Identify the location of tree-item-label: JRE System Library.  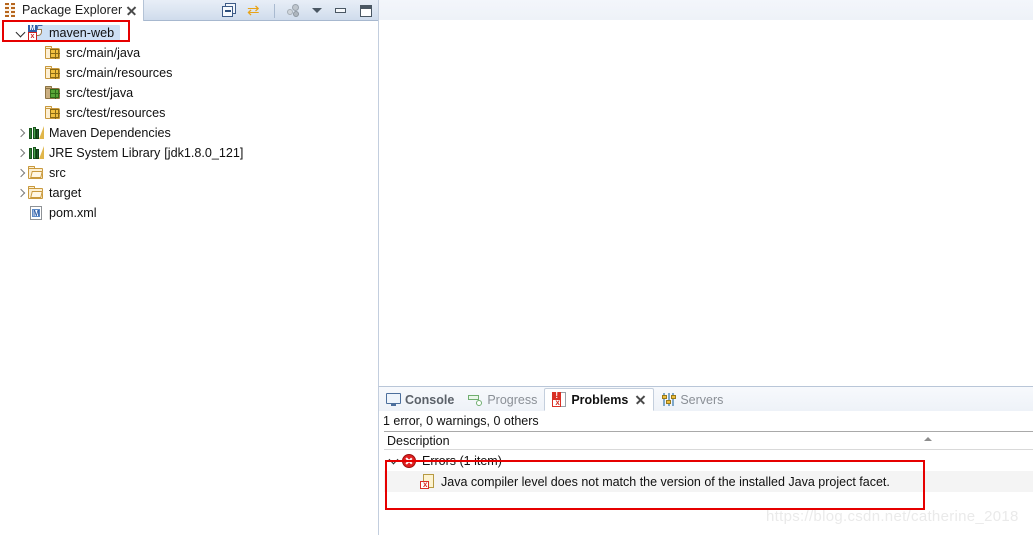
(105, 153).